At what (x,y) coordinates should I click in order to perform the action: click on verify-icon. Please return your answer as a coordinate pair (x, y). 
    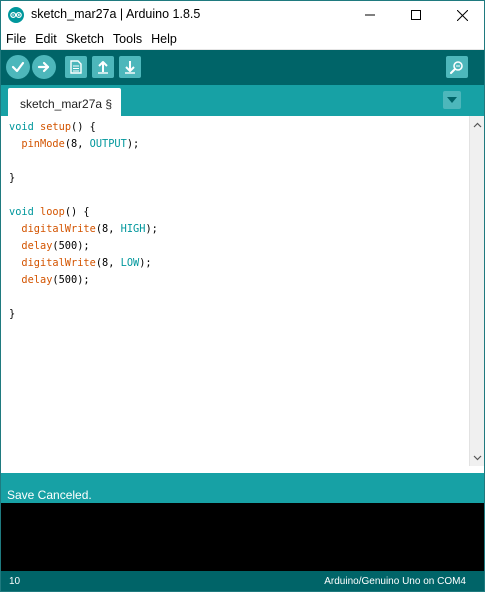
    Looking at the image, I should click on (18, 67).